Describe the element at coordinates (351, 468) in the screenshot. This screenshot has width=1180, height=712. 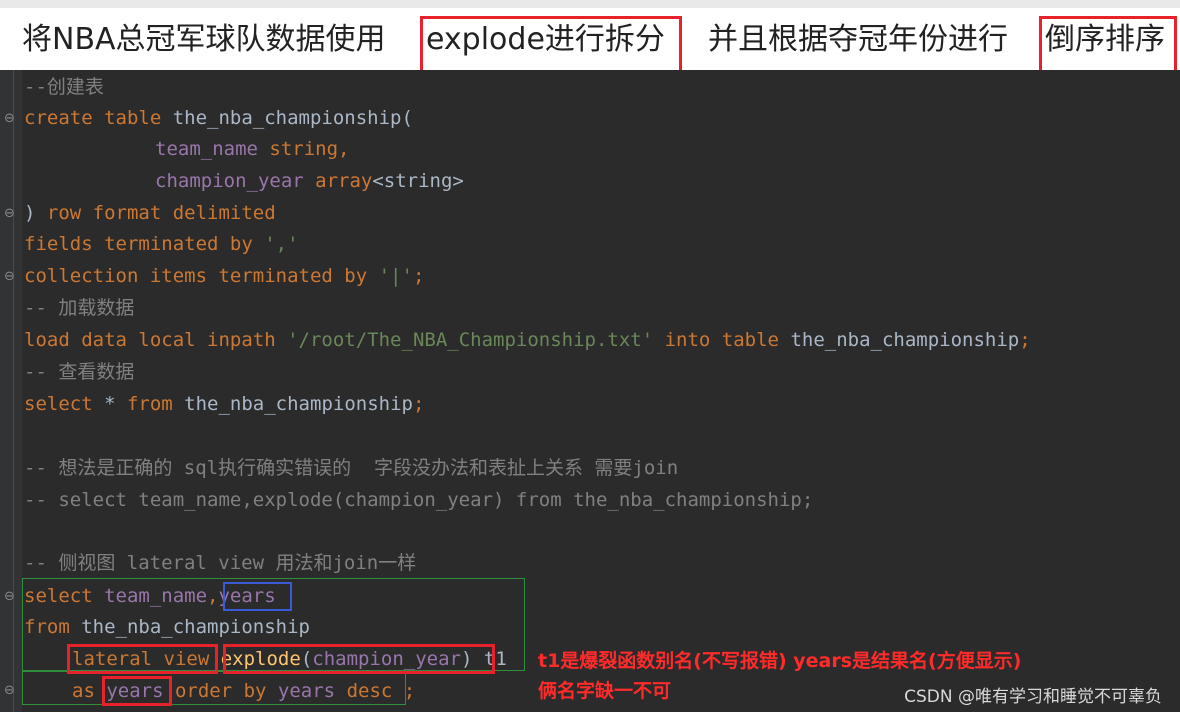
I see `code-line: -- 想法是正确的 sql执行确实错误的 字段没办法和表扯上关系 需要join` at that location.